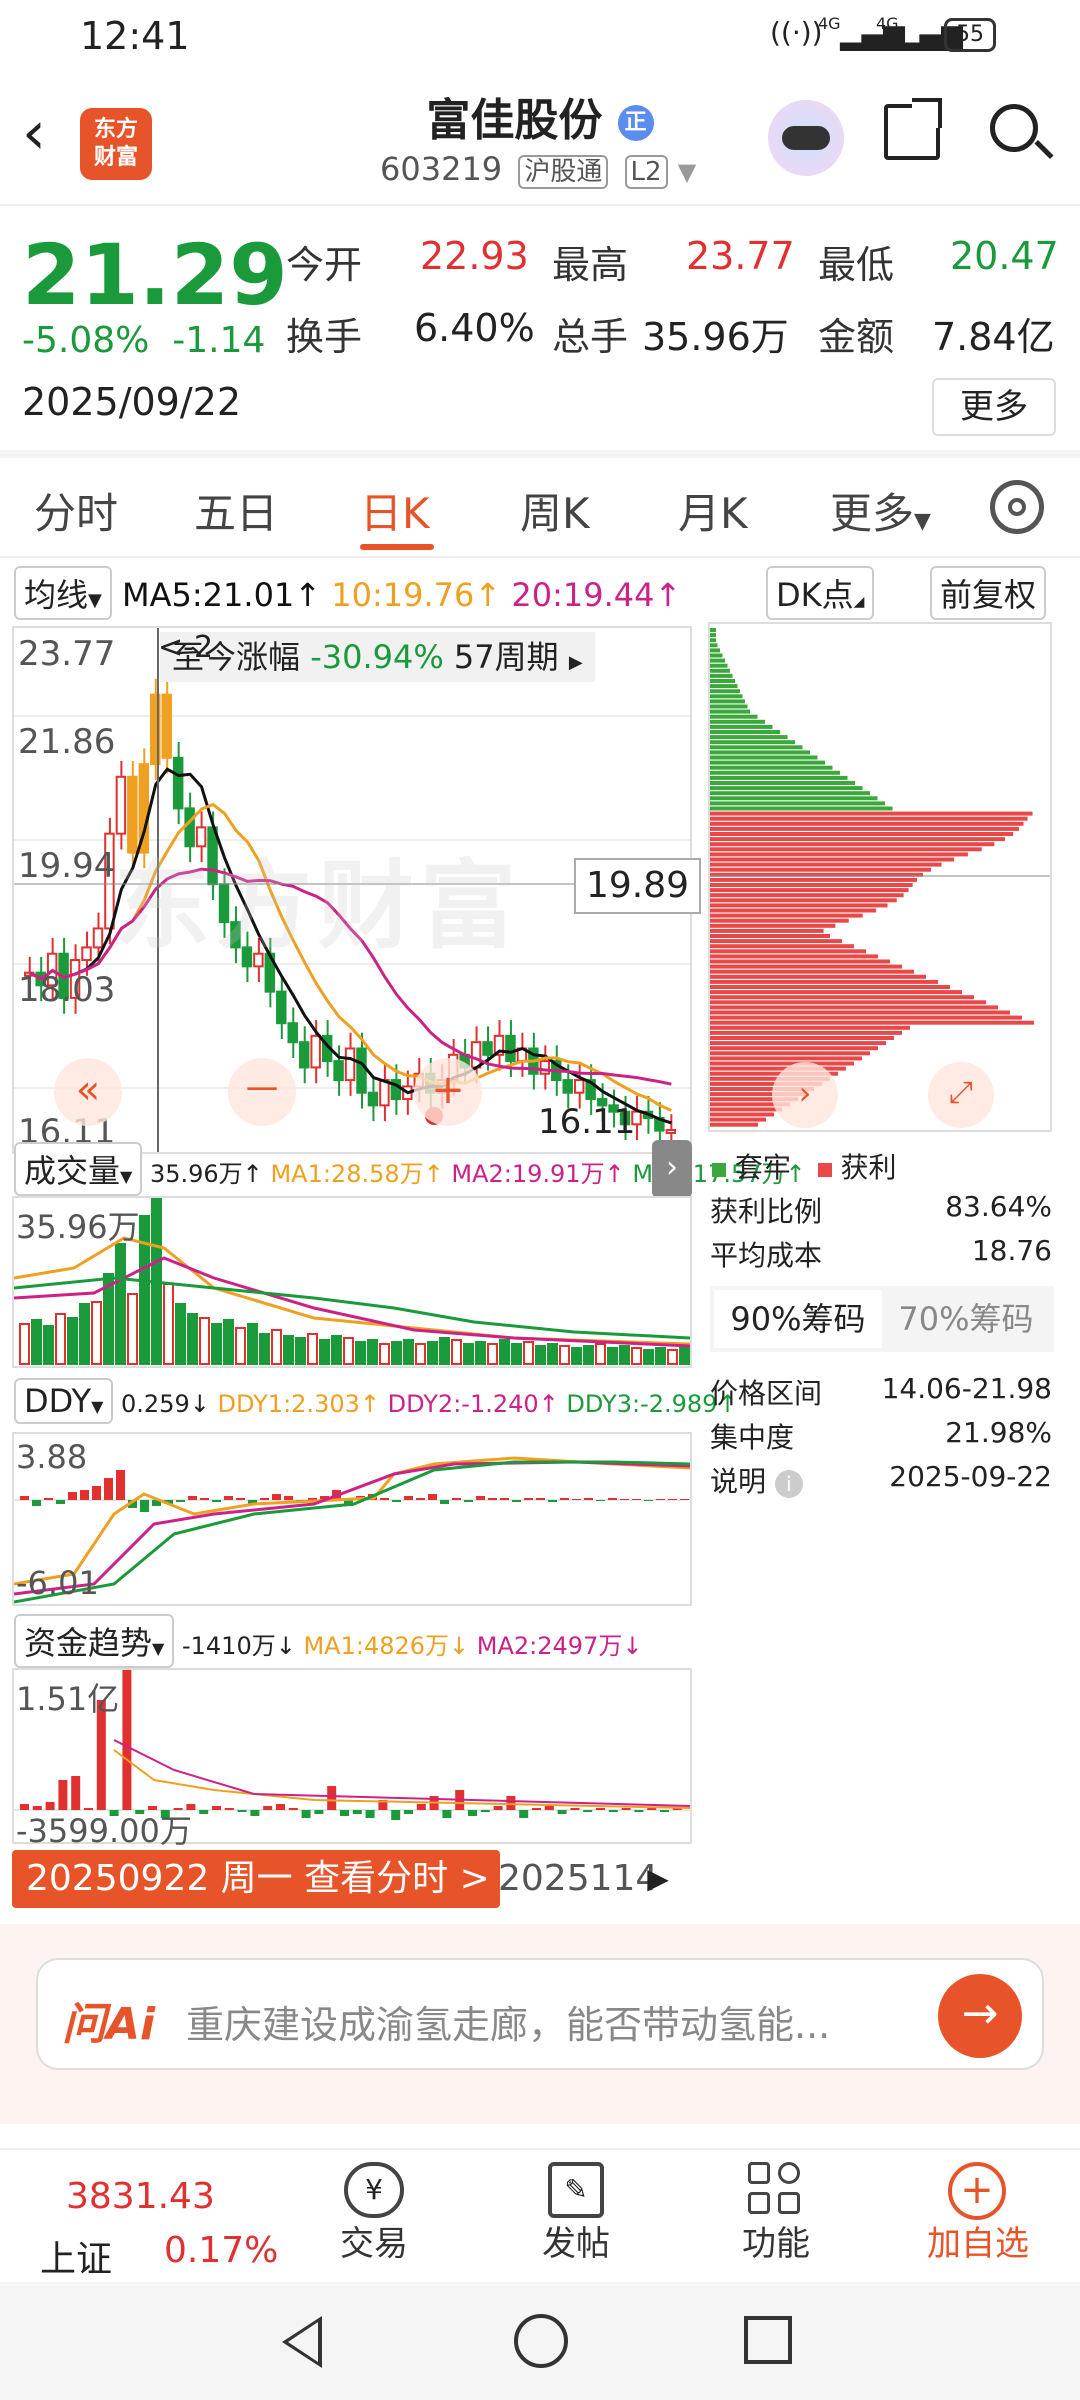  I want to click on home-icon, so click(541, 2341).